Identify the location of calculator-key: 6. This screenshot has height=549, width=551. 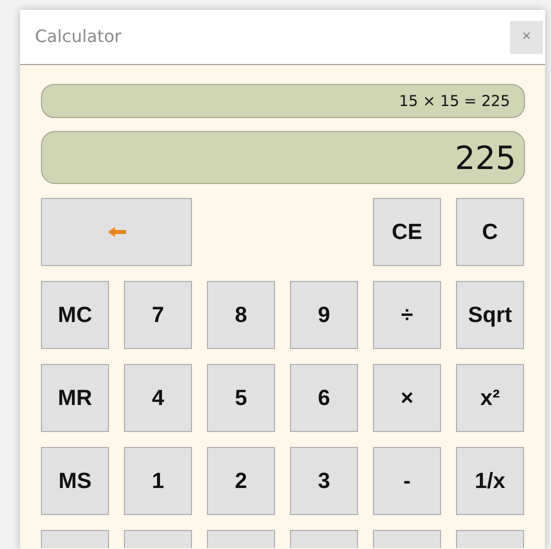
(324, 398).